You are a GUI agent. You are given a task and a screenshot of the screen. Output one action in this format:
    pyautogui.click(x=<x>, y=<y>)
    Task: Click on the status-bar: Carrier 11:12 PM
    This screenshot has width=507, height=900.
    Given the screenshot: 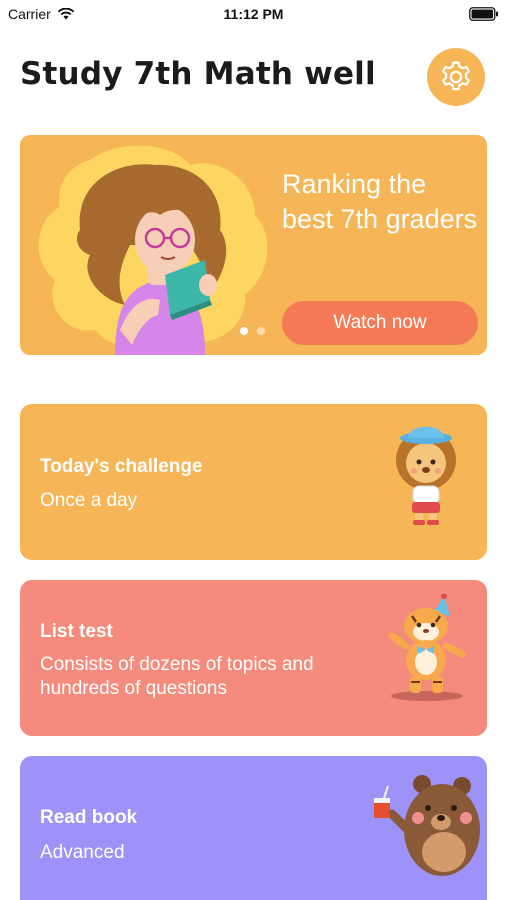 What is the action you would take?
    pyautogui.click(x=253, y=14)
    